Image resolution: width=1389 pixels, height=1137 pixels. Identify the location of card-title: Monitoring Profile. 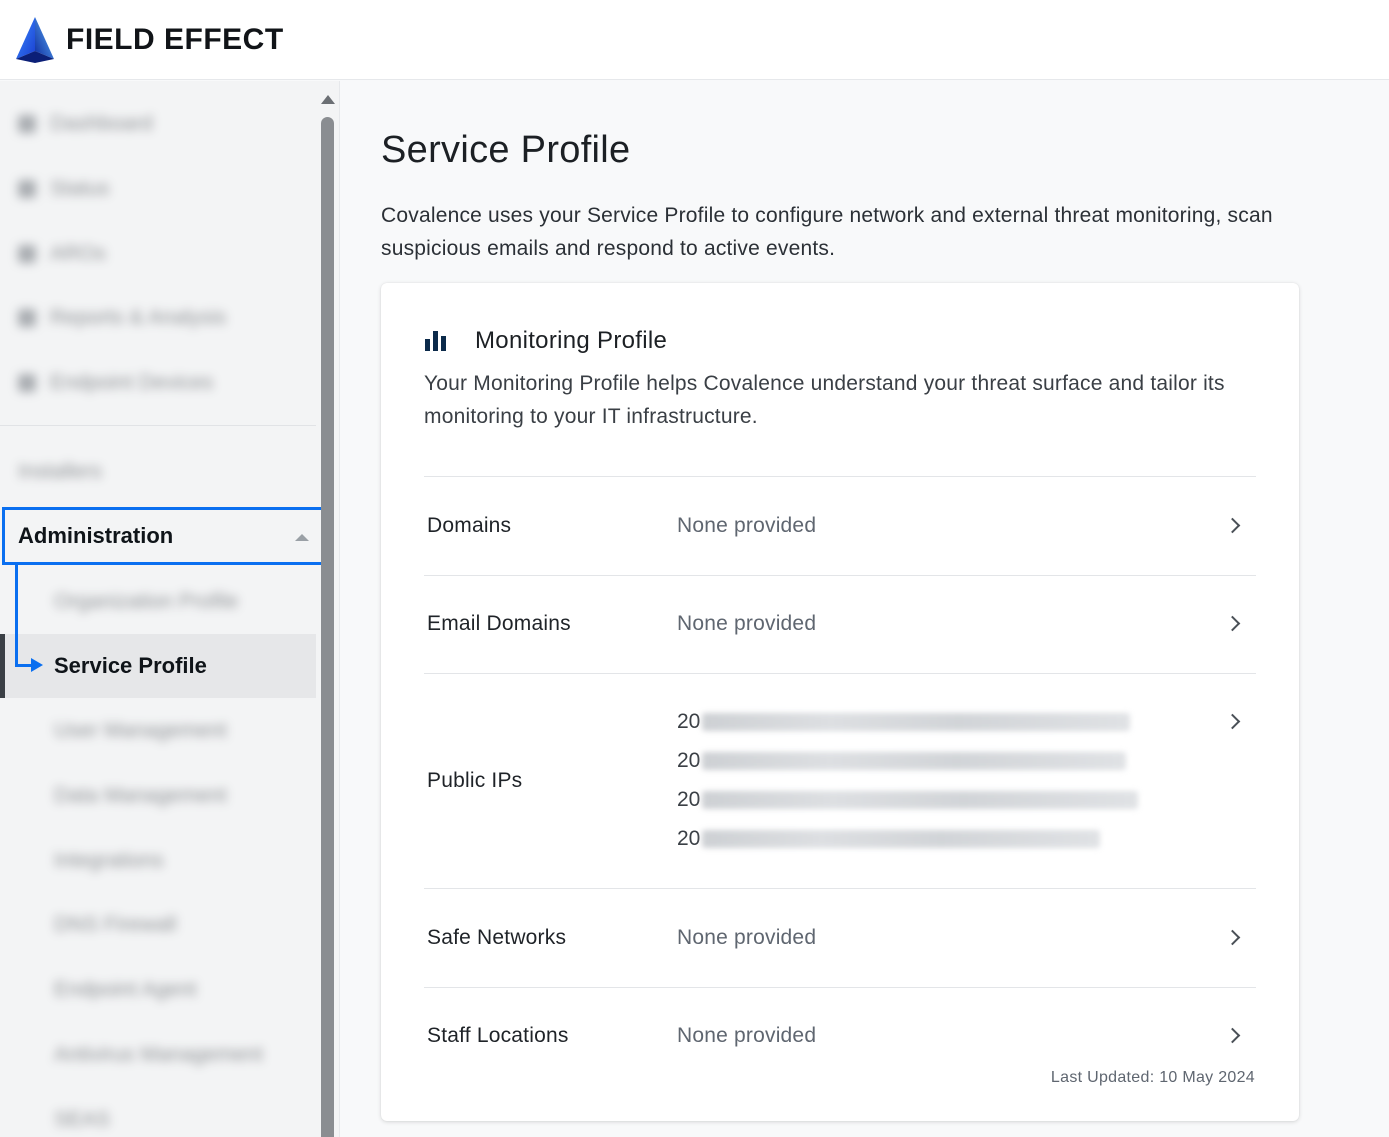
(571, 340).